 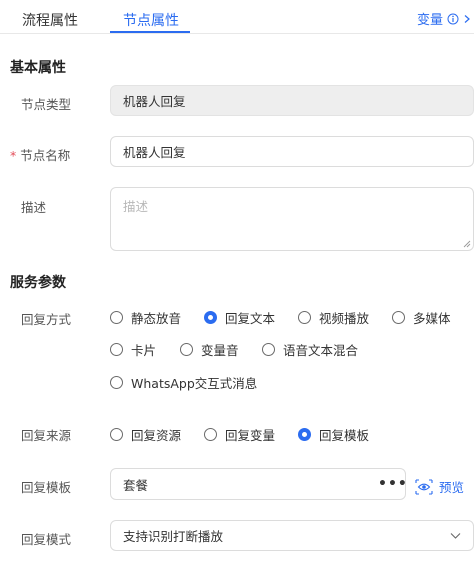 I want to click on service-params-title: 服务参数, so click(x=38, y=283).